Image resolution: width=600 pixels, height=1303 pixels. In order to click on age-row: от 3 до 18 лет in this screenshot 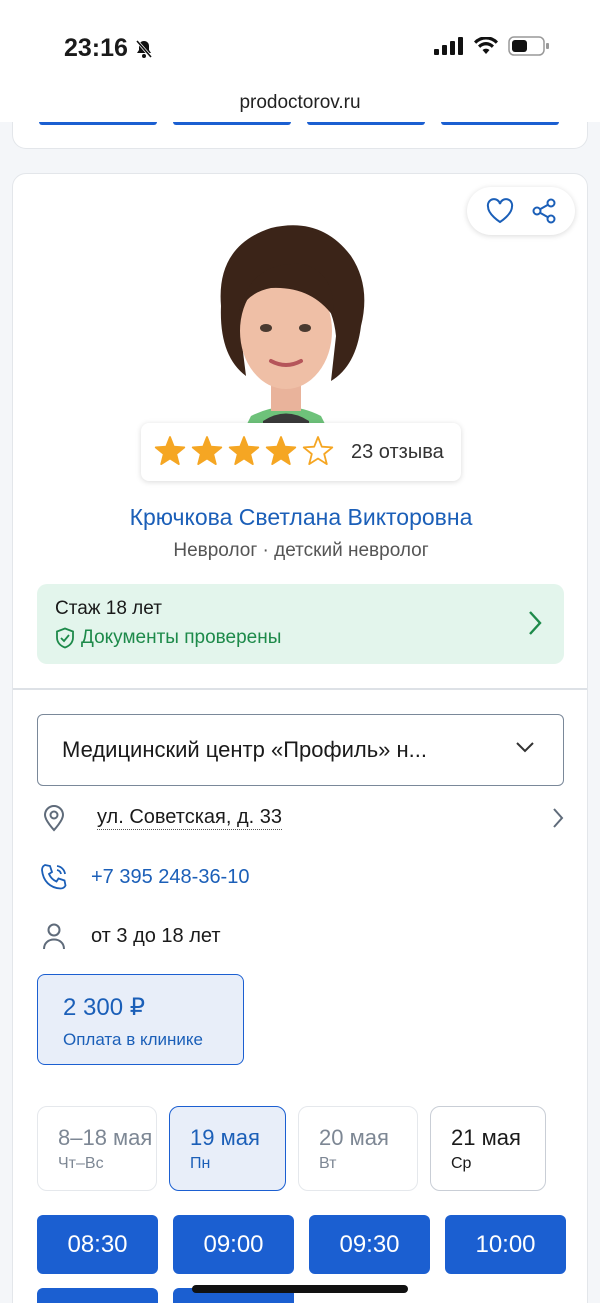, I will do `click(300, 936)`.